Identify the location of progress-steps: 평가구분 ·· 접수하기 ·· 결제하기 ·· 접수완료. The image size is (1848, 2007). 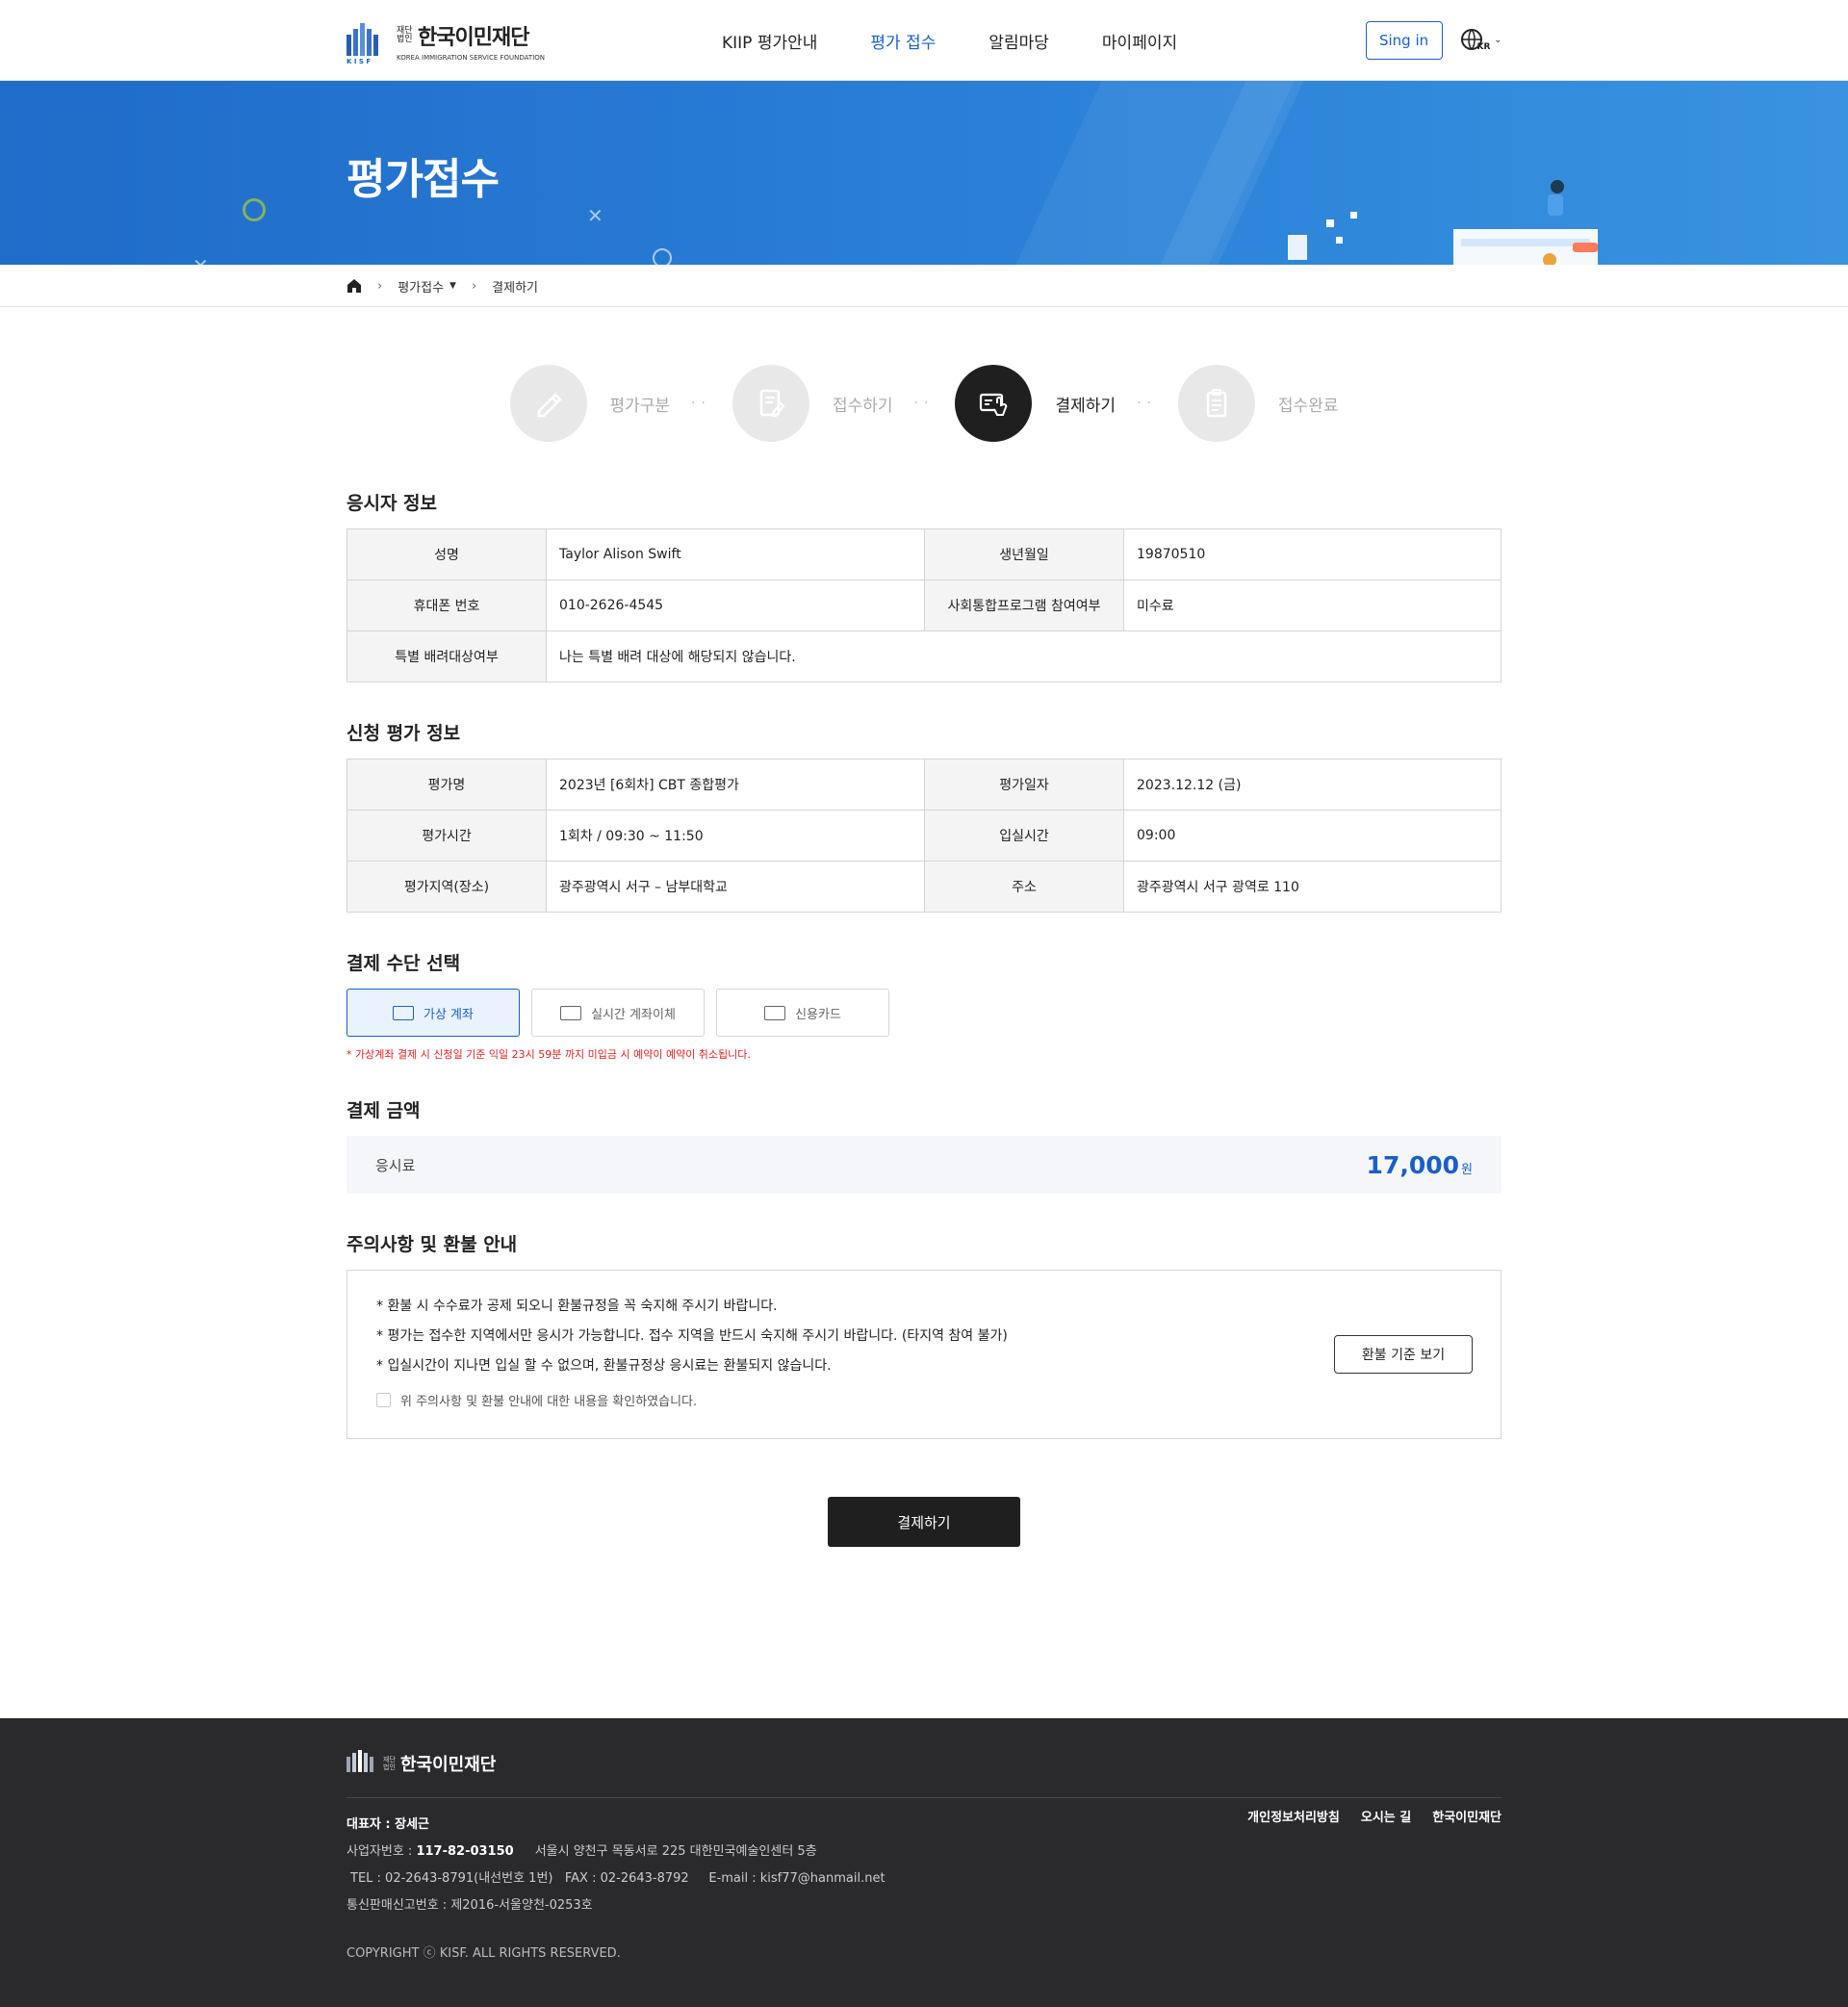
(924, 404).